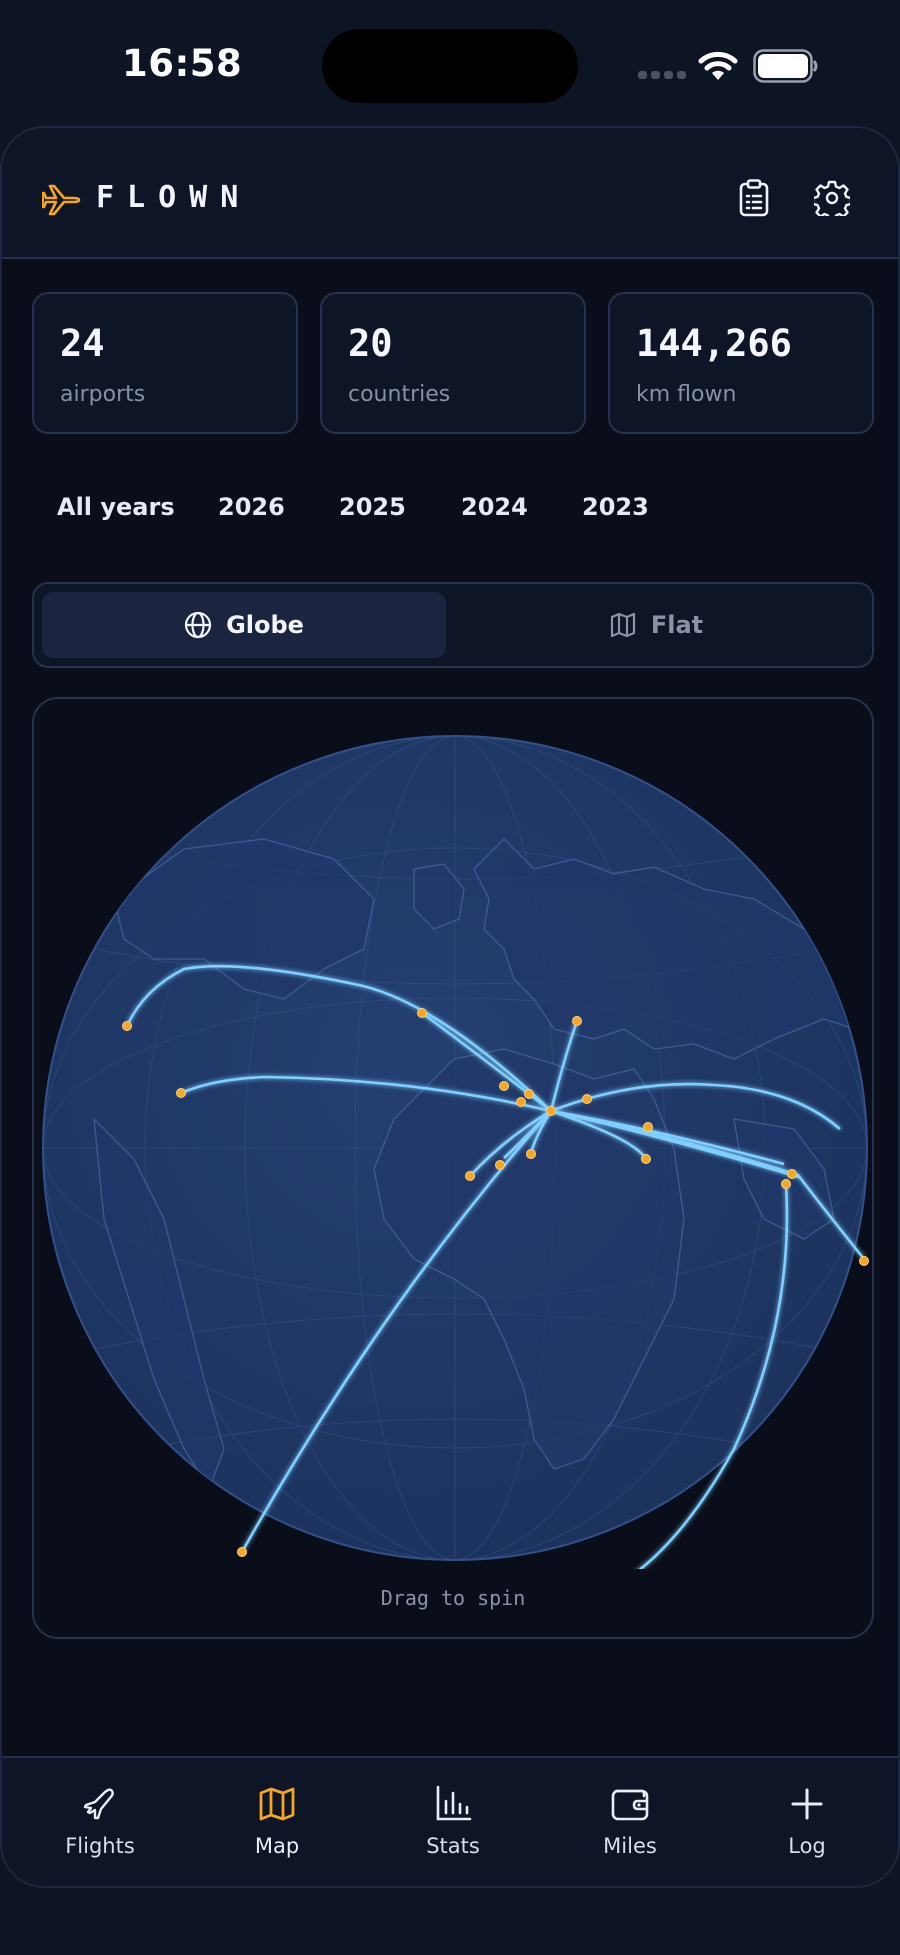  I want to click on status-time: 16:58, so click(182, 63).